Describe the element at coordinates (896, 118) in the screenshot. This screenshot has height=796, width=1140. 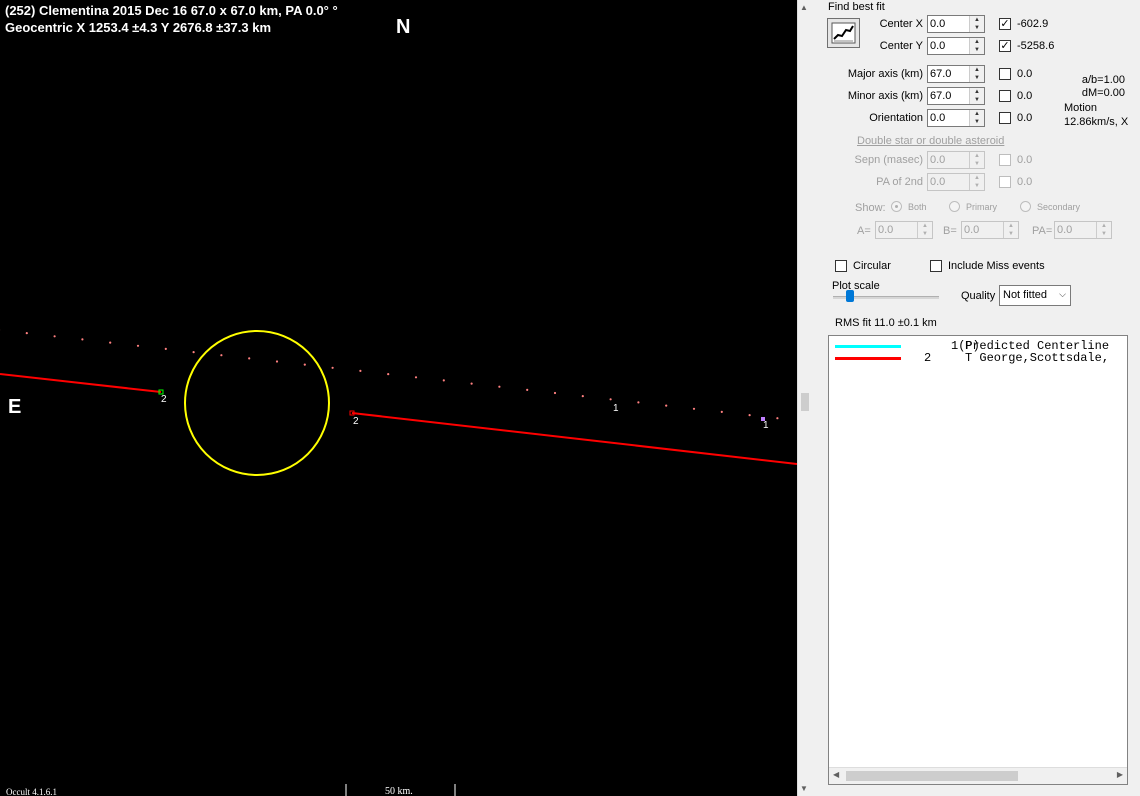
I see `orientation-label: Orientation` at that location.